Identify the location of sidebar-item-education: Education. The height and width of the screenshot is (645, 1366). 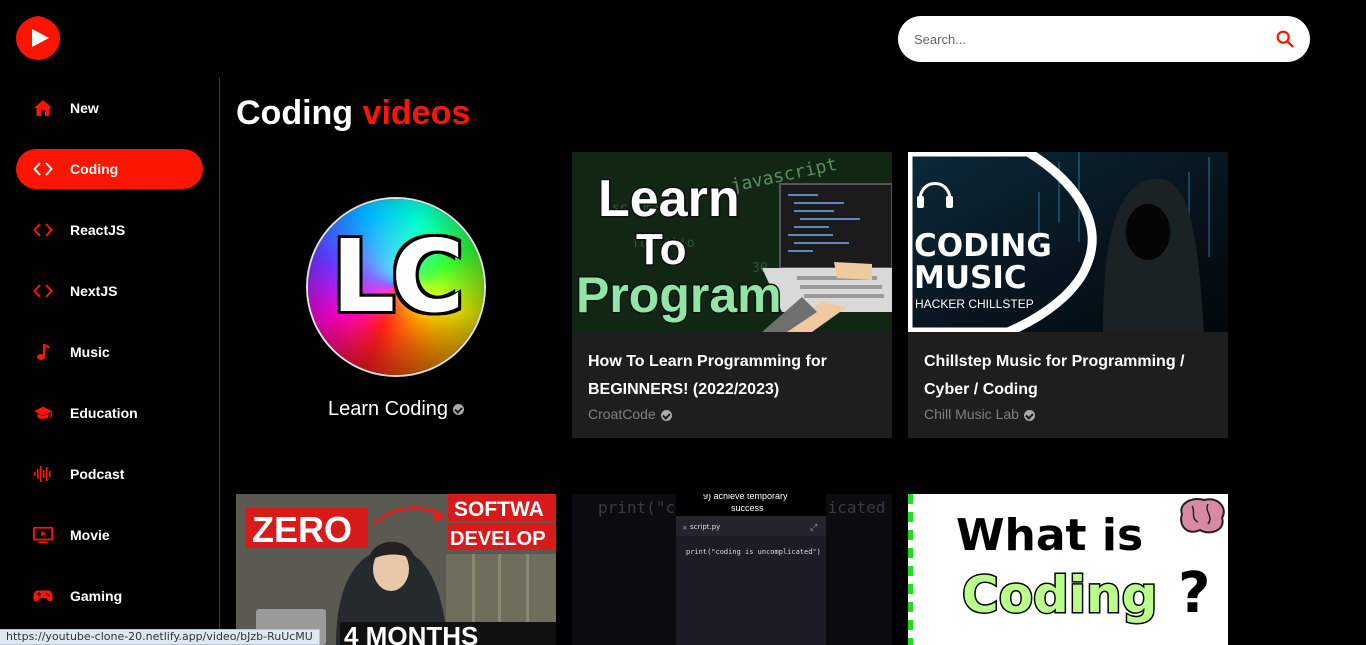
(109, 413).